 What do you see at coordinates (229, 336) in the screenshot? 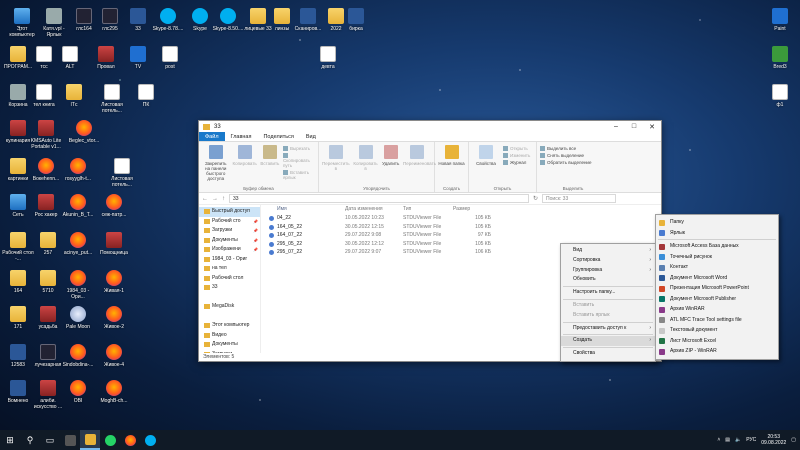
I see `nav-item: Видео` at bounding box center [229, 336].